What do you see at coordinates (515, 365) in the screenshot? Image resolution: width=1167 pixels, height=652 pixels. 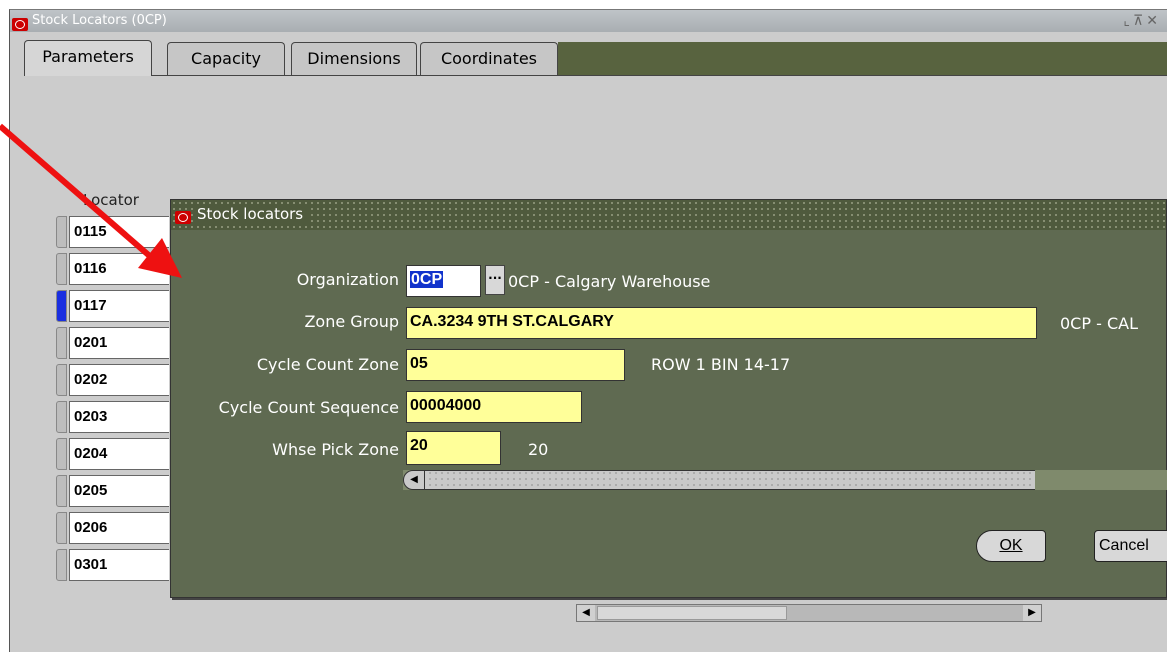 I see `cycle-count-zone-field: 05` at bounding box center [515, 365].